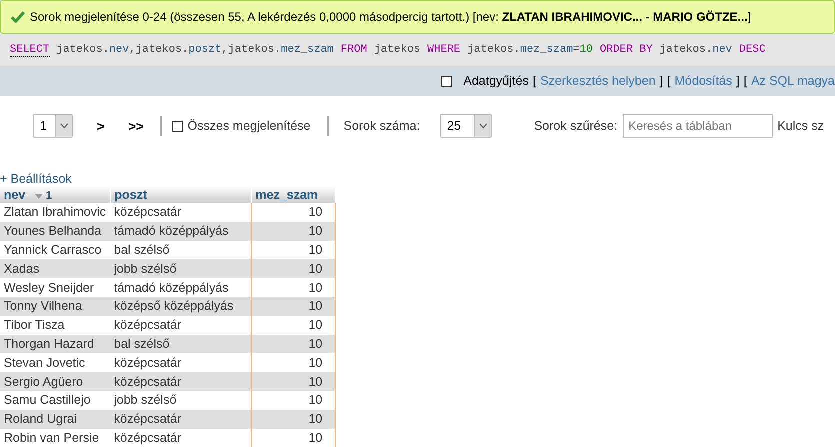 The height and width of the screenshot is (447, 835). Describe the element at coordinates (55, 306) in the screenshot. I see `table-cell: Tonny Vilhena` at that location.